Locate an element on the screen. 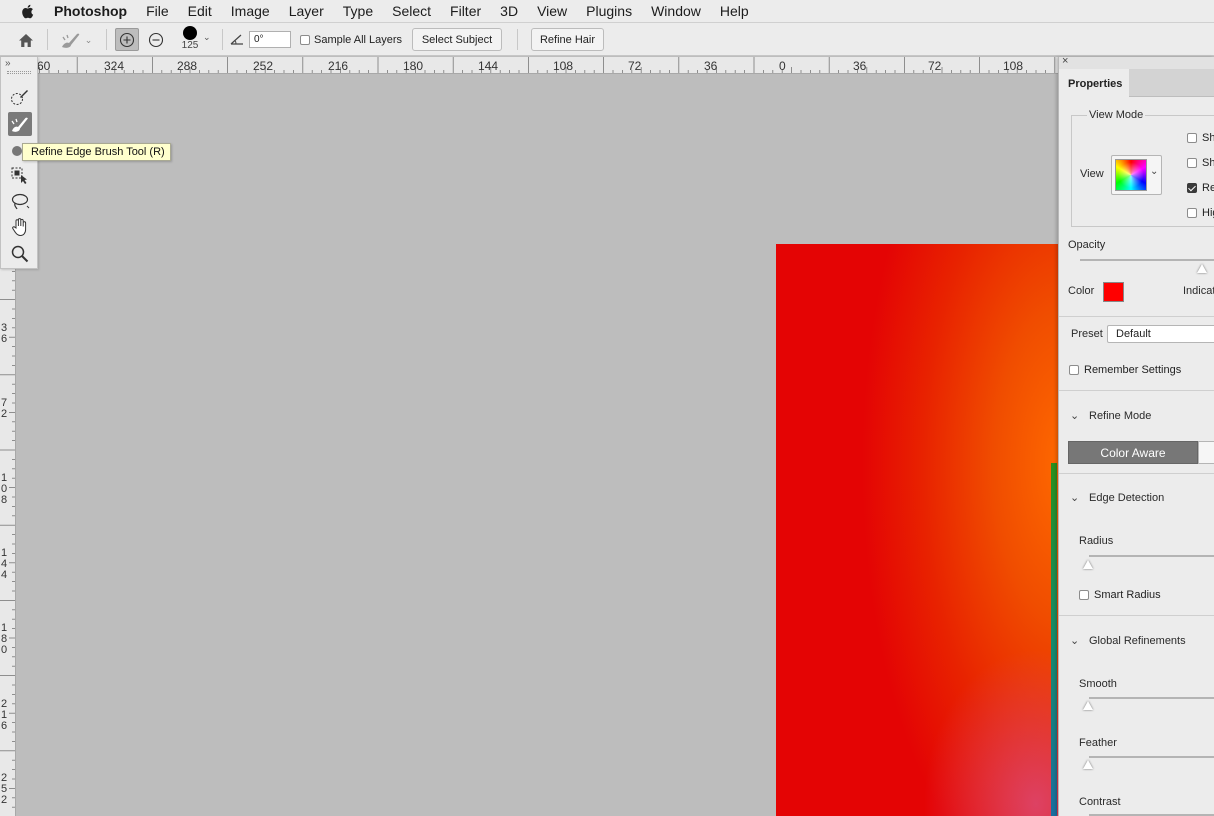  radius-slider-thumb is located at coordinates (1088, 564).